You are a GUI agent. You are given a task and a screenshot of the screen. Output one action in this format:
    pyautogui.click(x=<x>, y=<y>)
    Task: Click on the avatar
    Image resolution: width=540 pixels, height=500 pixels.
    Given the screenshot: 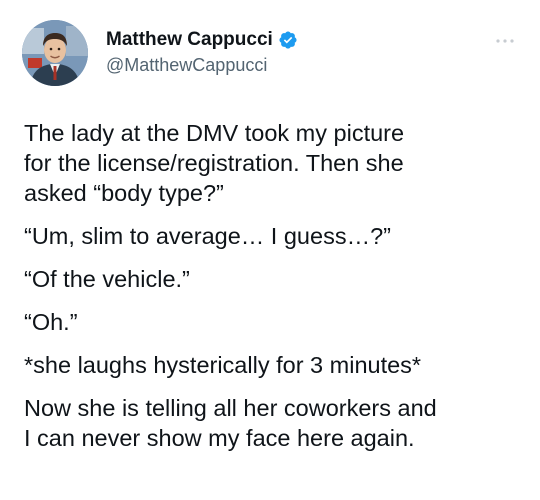 What is the action you would take?
    pyautogui.click(x=55, y=53)
    